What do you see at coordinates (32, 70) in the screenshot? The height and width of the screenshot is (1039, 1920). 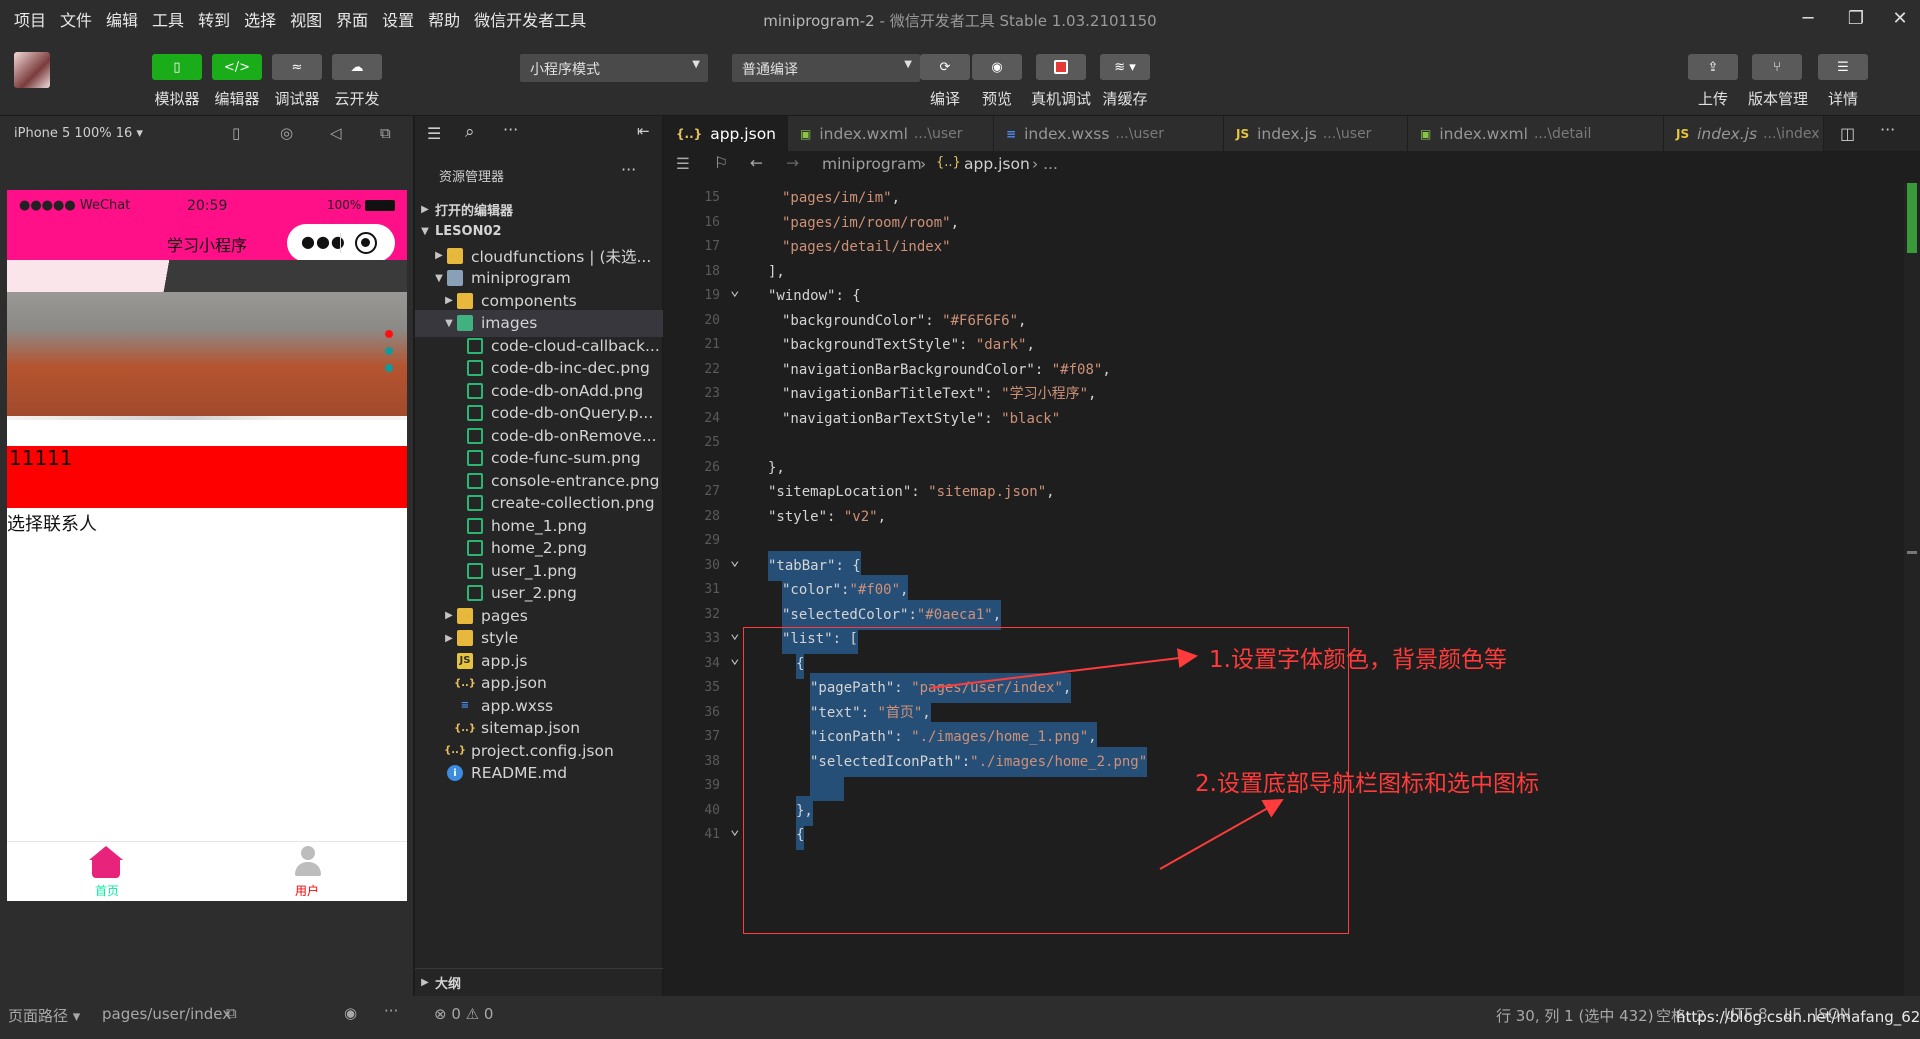 I see `avatar` at bounding box center [32, 70].